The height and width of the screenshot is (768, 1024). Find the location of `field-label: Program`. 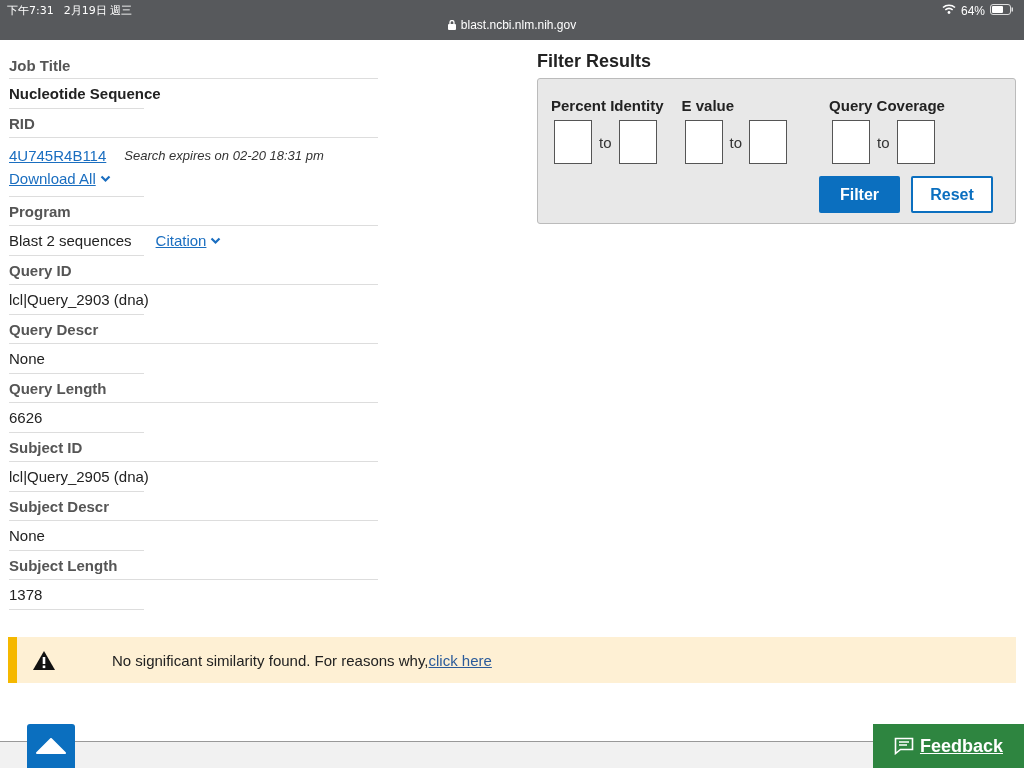

field-label: Program is located at coordinates (40, 211).